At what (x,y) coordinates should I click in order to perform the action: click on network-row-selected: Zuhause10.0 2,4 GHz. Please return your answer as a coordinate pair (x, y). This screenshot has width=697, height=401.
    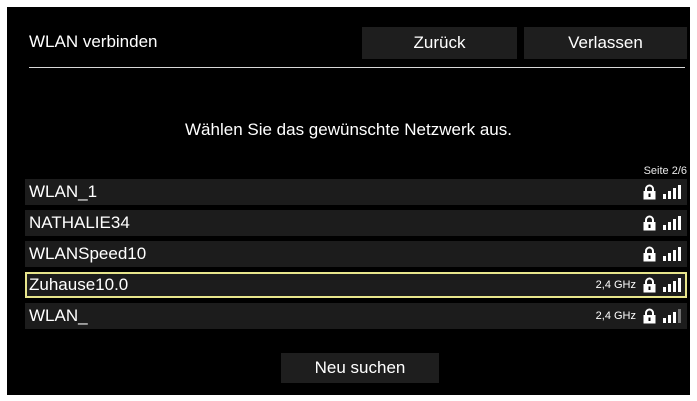
    Looking at the image, I should click on (356, 285).